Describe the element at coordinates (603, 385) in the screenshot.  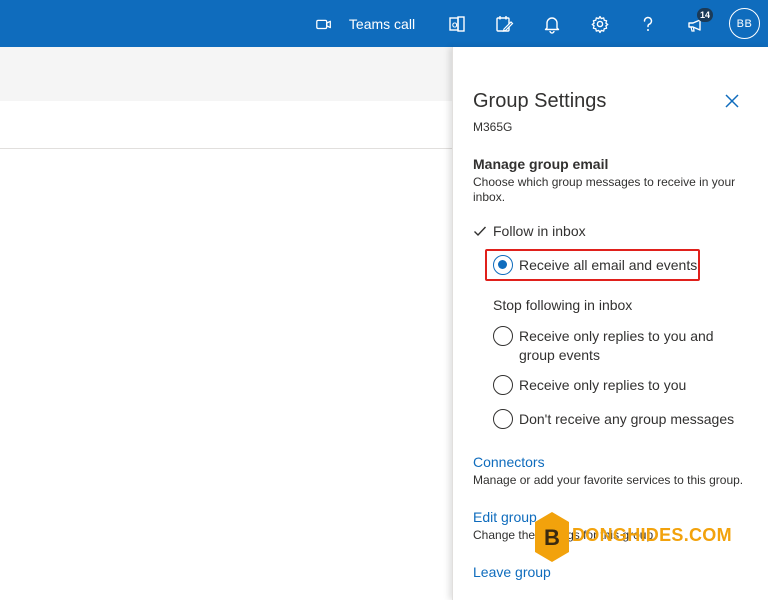
I see `radio-replies-only-label: Receive only replies to you` at that location.